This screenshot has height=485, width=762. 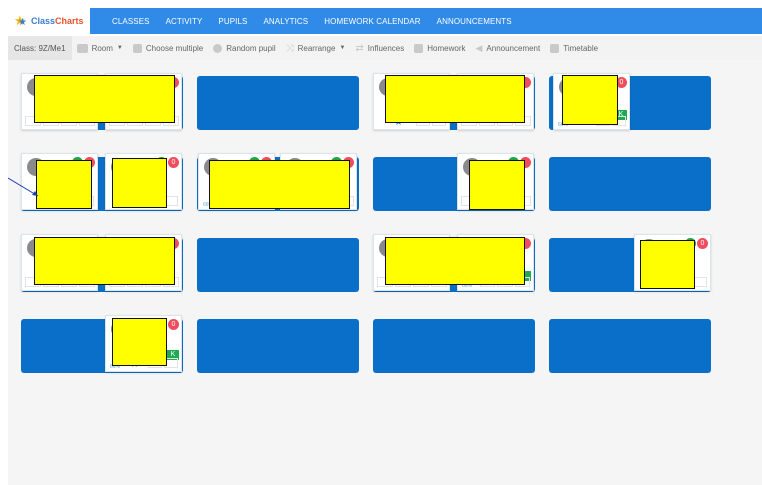 What do you see at coordinates (23, 187) in the screenshot?
I see `annotation-arrow-icon` at bounding box center [23, 187].